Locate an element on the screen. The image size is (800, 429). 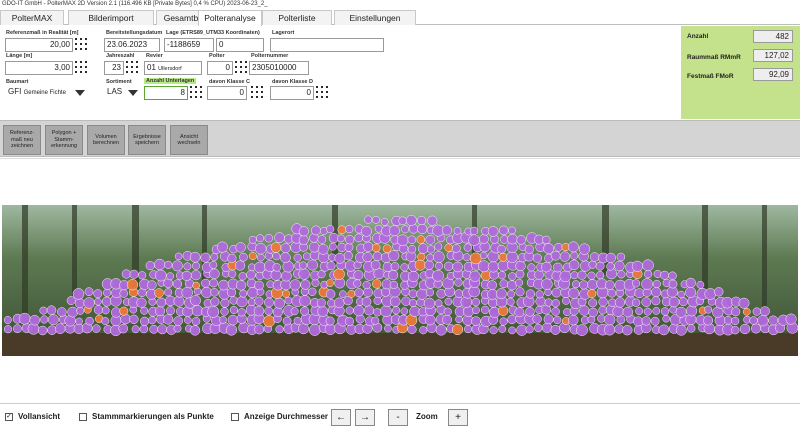
ansicht-wechseln-button: Ansicht wechseln is located at coordinates (189, 140).